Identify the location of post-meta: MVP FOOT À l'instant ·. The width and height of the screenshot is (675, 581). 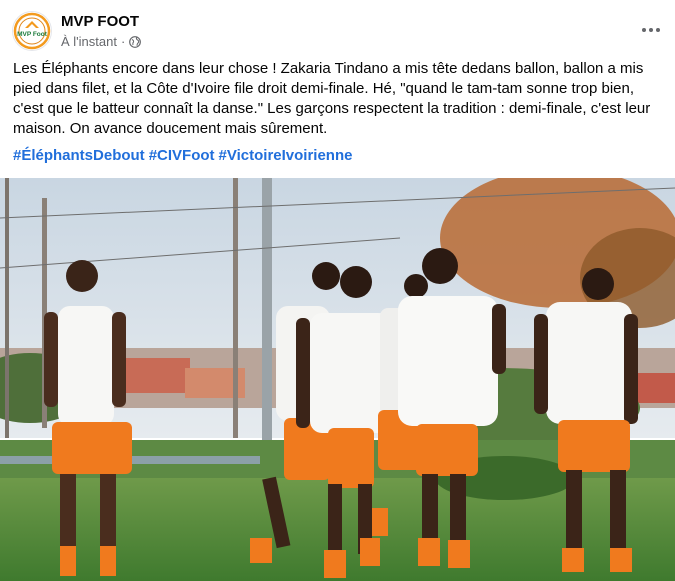
(101, 31).